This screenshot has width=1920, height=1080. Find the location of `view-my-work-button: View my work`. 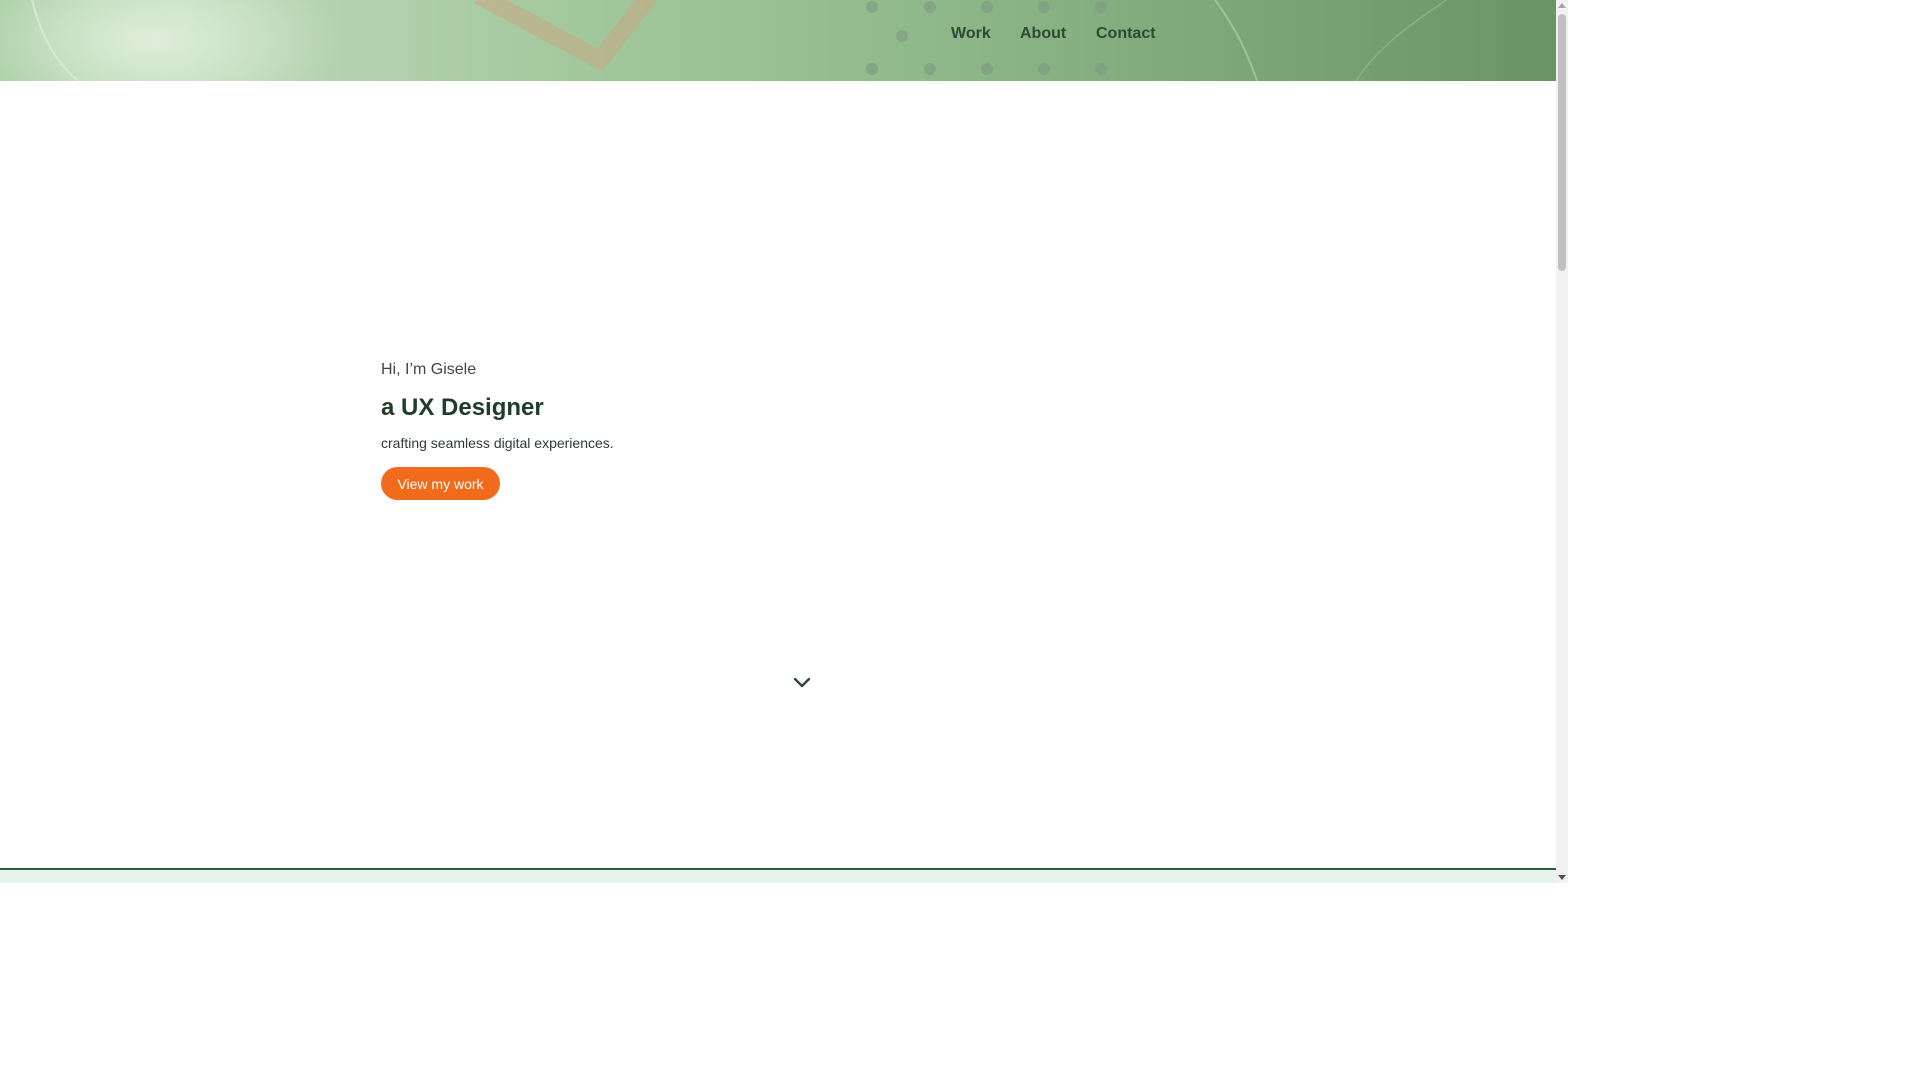

view-my-work-button: View my work is located at coordinates (440, 483).